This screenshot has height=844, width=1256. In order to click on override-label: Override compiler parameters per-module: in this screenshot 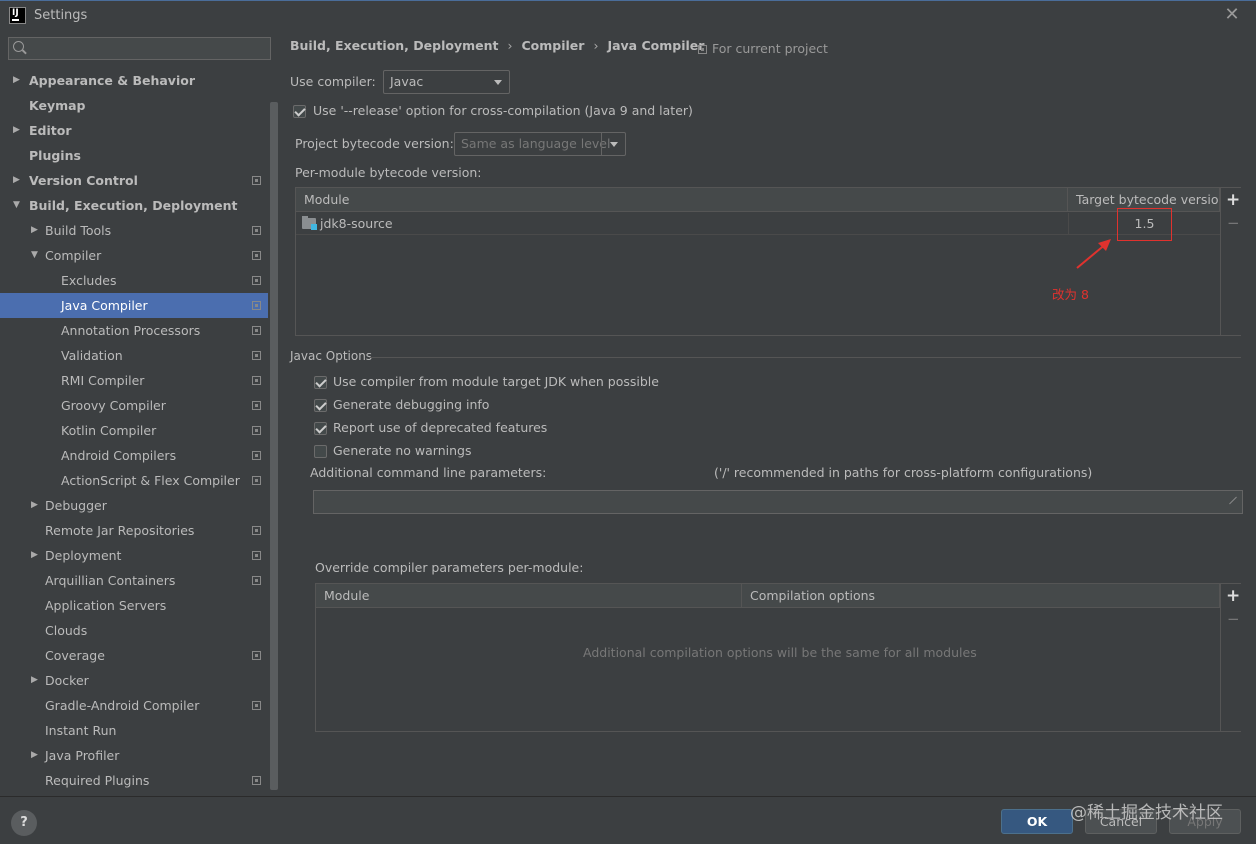, I will do `click(449, 567)`.